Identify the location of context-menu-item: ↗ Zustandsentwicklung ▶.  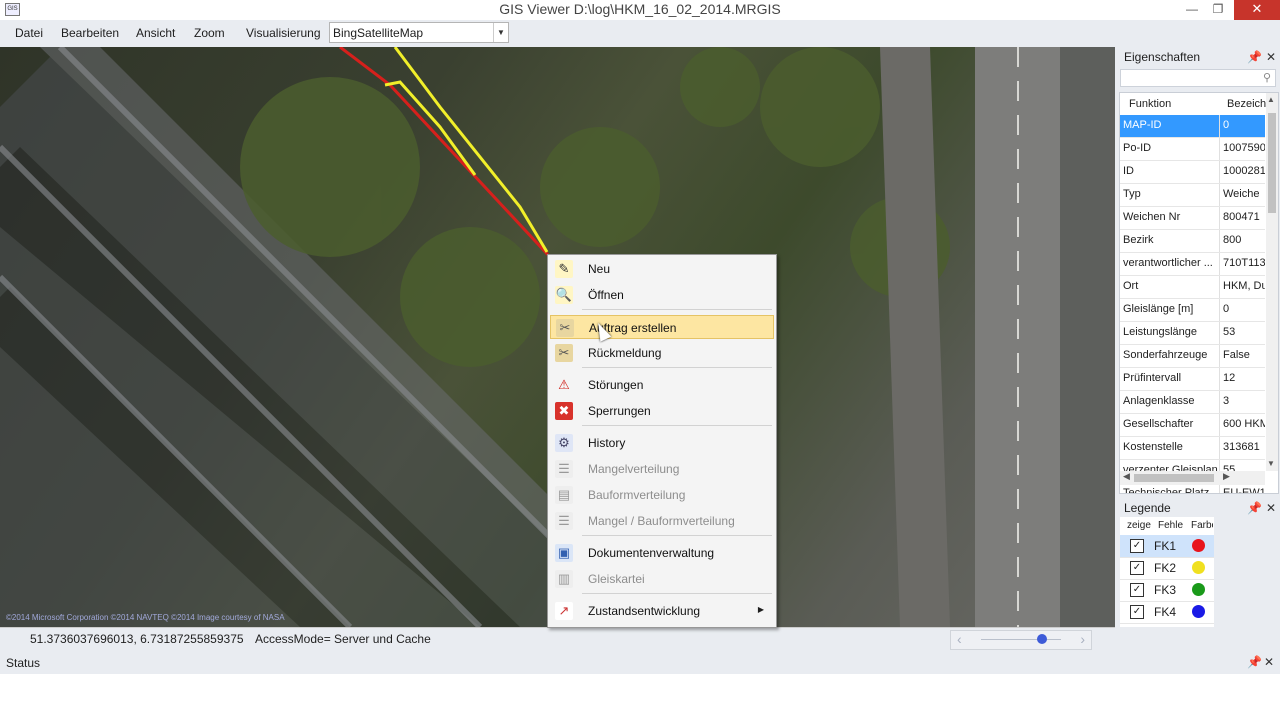
(662, 611).